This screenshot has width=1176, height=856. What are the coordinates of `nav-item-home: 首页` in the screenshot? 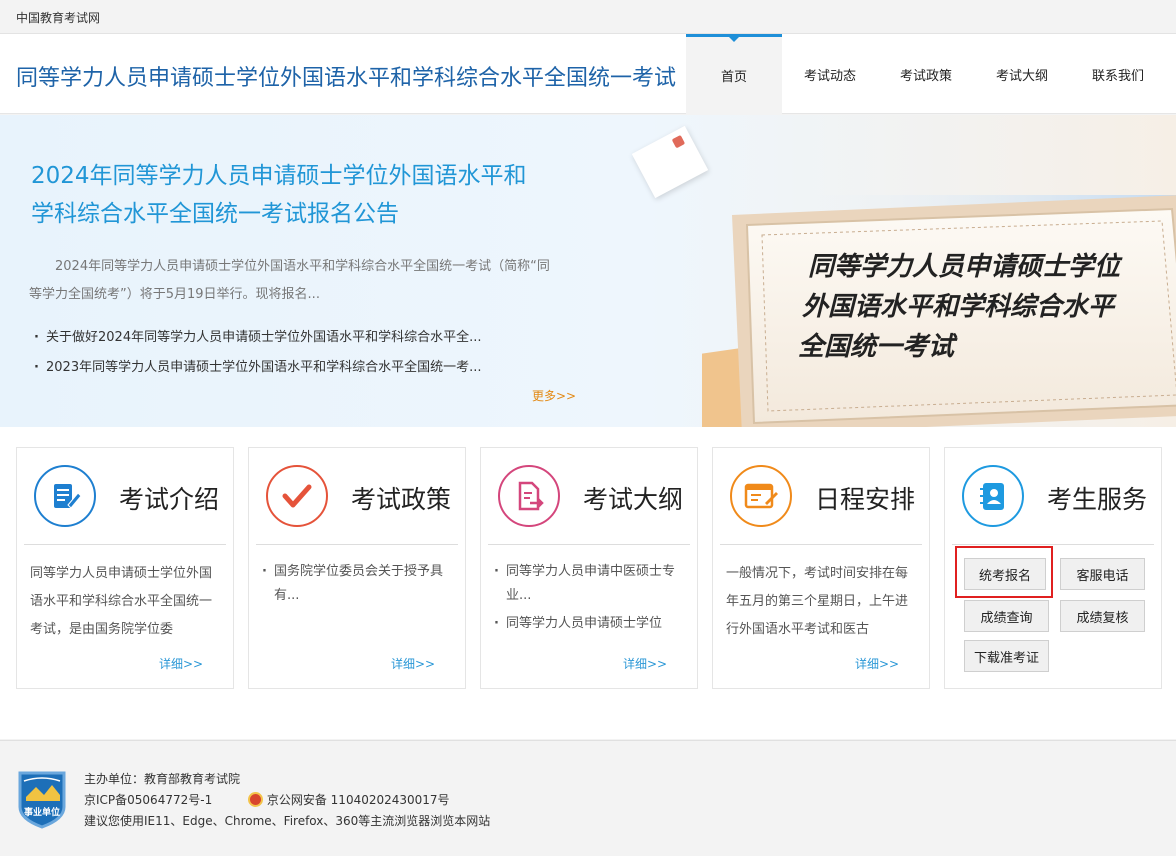 It's located at (734, 74).